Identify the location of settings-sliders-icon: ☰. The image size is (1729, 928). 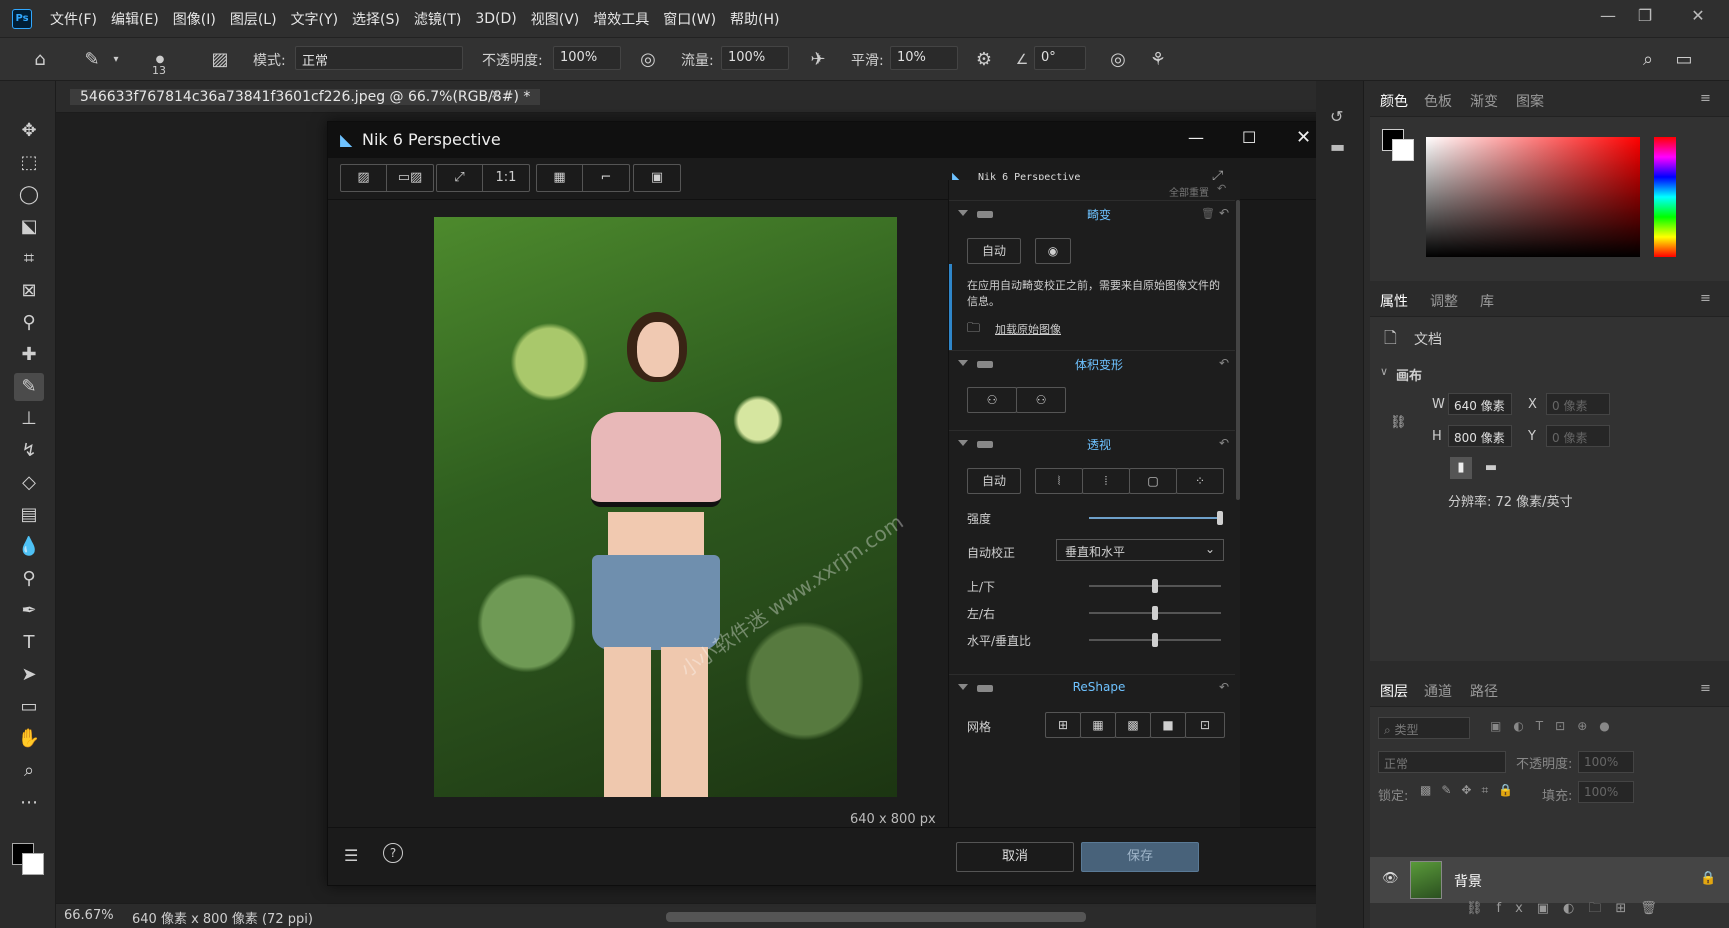
(351, 855).